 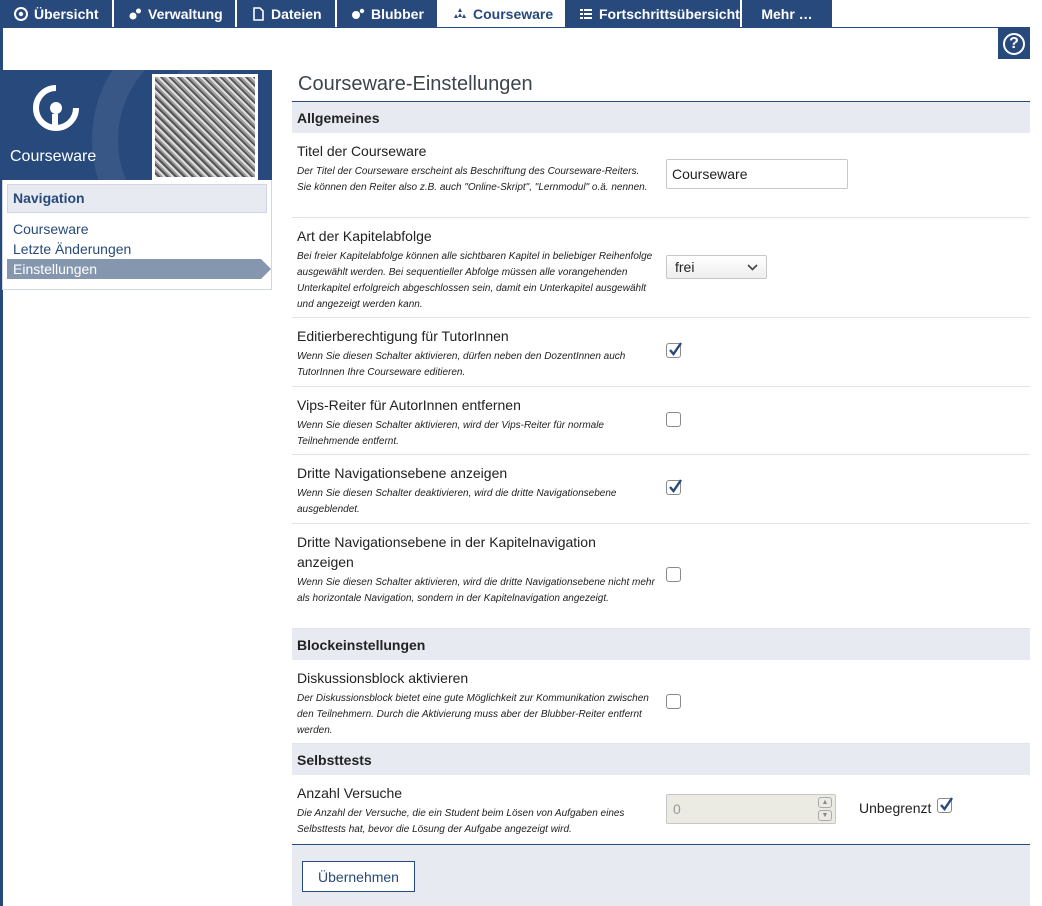 I want to click on third-nav-chapter-checkbox, so click(x=673, y=574).